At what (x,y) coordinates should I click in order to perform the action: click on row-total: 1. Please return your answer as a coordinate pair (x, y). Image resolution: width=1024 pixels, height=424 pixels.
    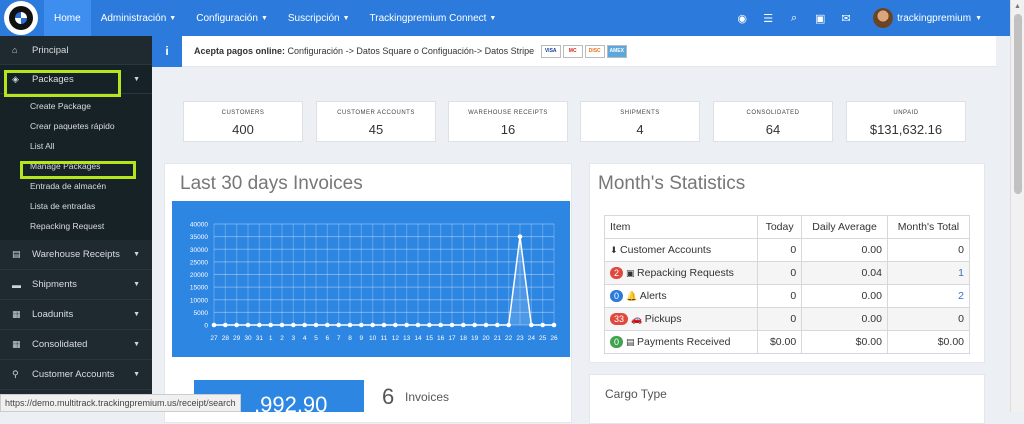
    Looking at the image, I should click on (928, 273).